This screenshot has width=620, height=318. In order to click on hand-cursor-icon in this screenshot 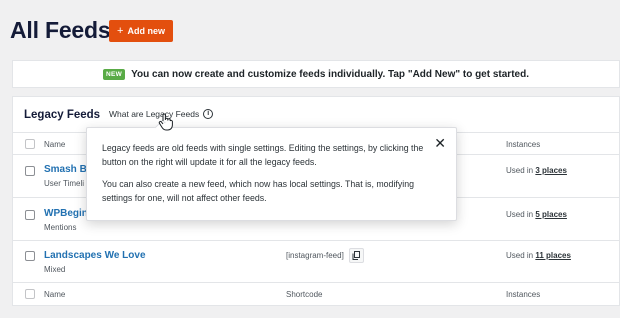, I will do `click(165, 122)`.